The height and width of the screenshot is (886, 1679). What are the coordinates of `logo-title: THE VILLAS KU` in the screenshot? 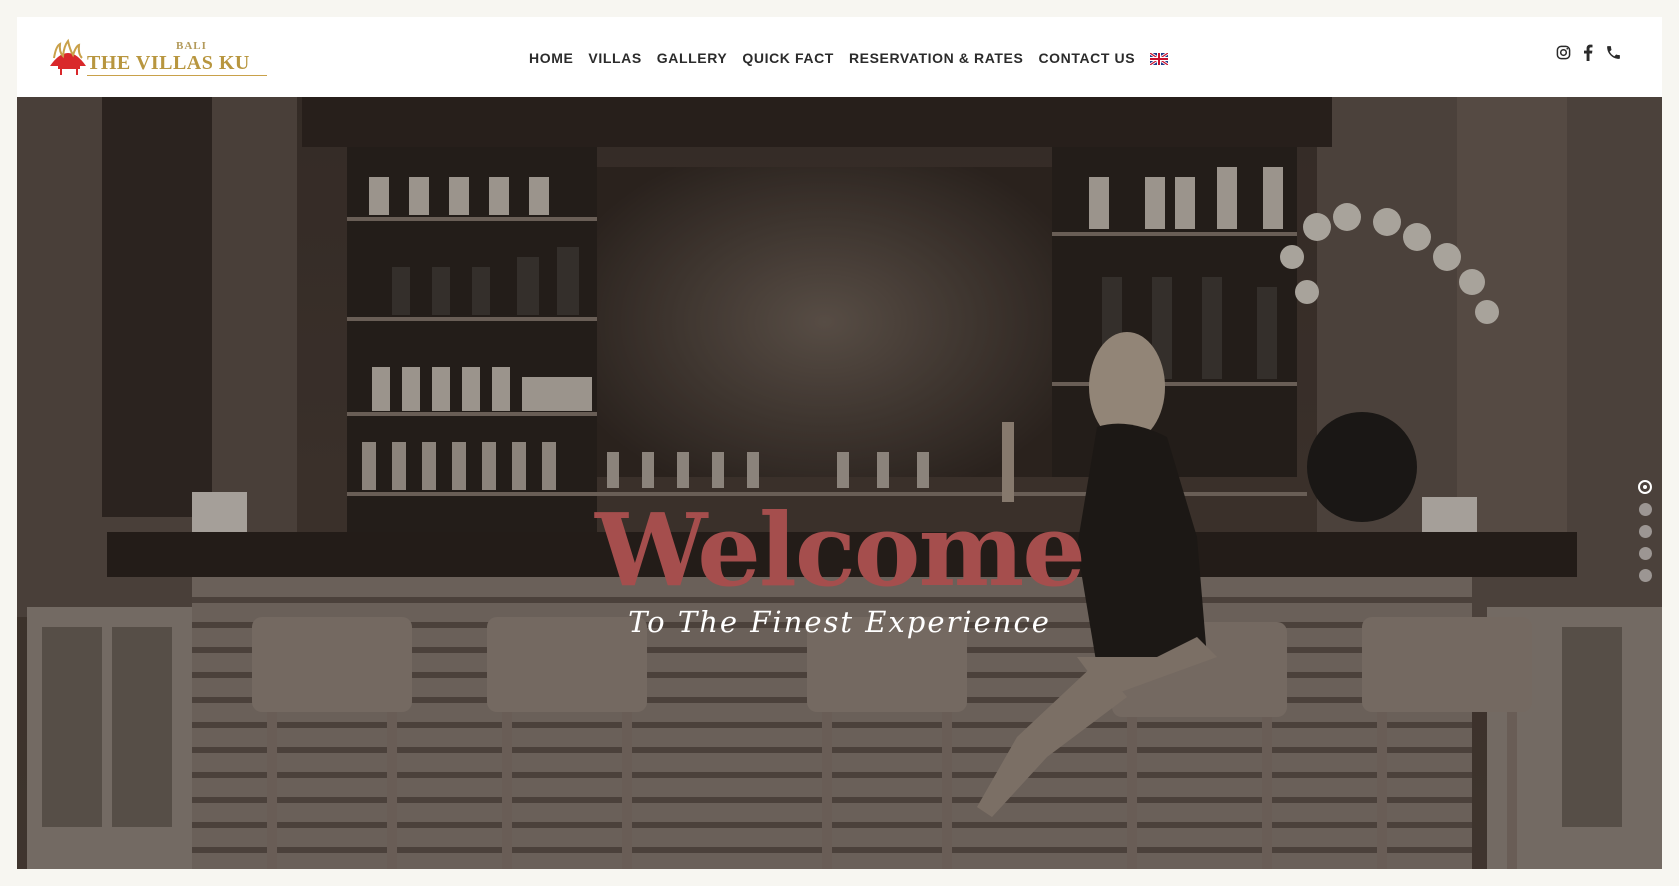 It's located at (168, 63).